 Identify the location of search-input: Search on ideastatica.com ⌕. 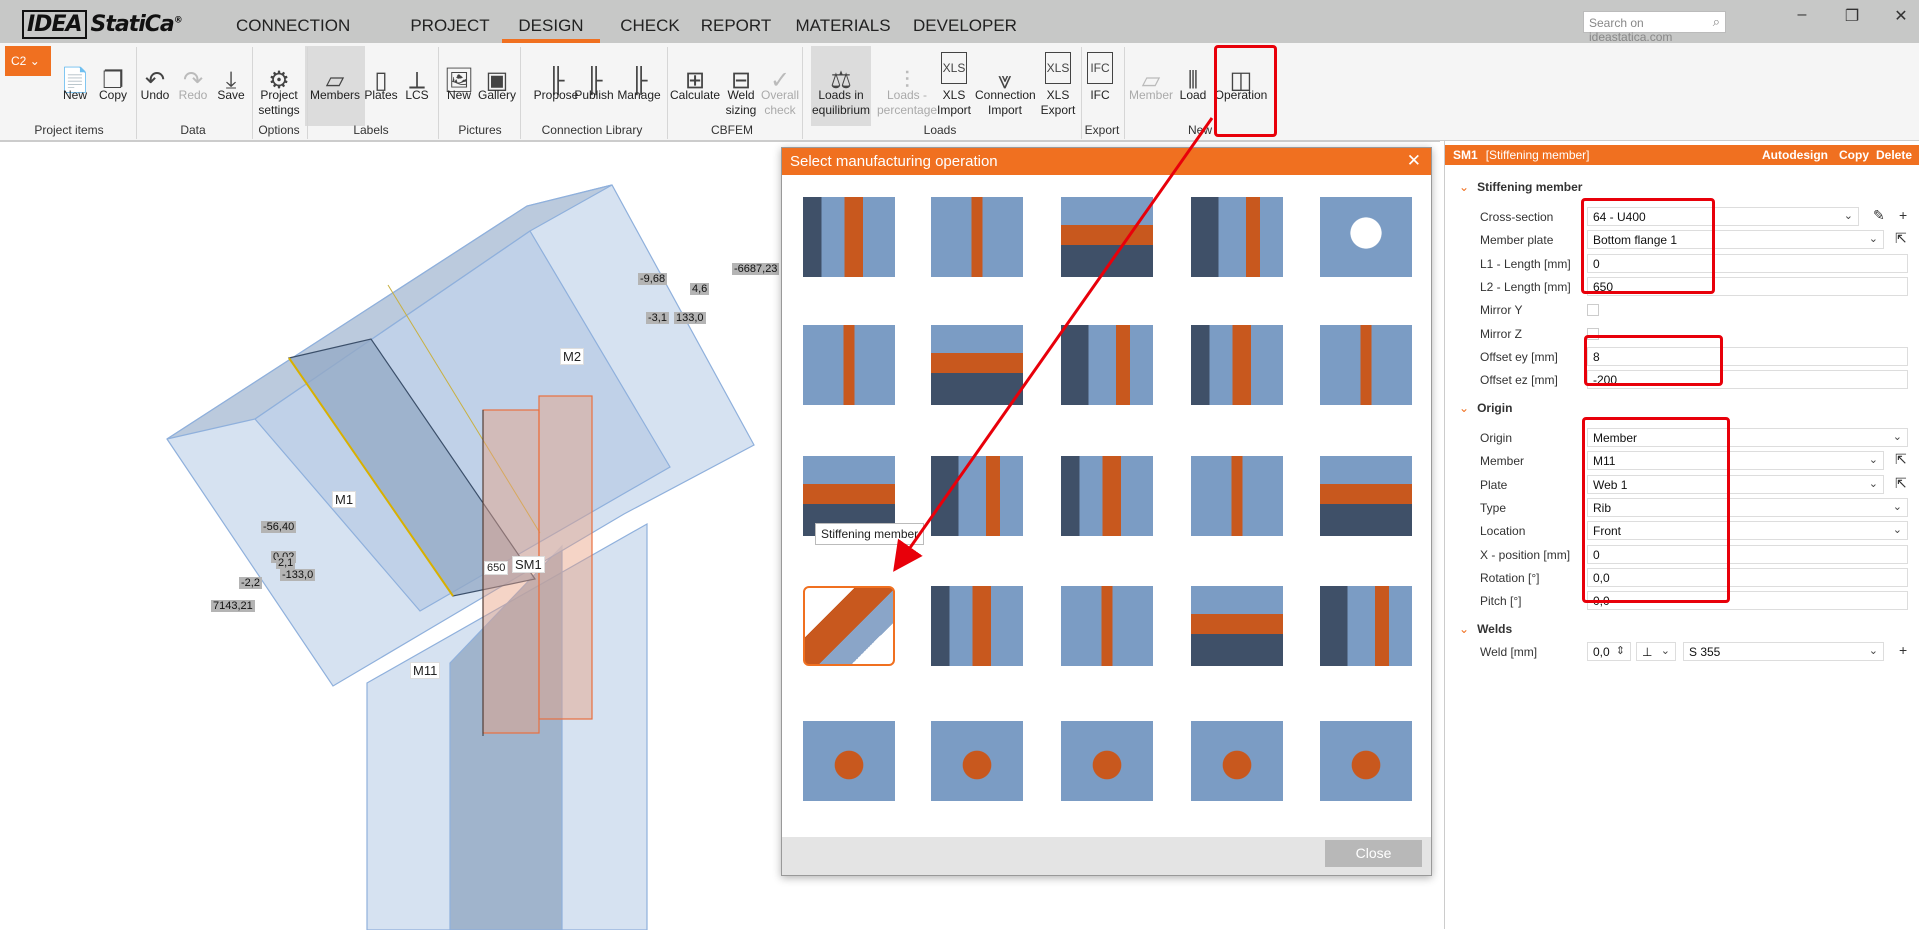
(1654, 27).